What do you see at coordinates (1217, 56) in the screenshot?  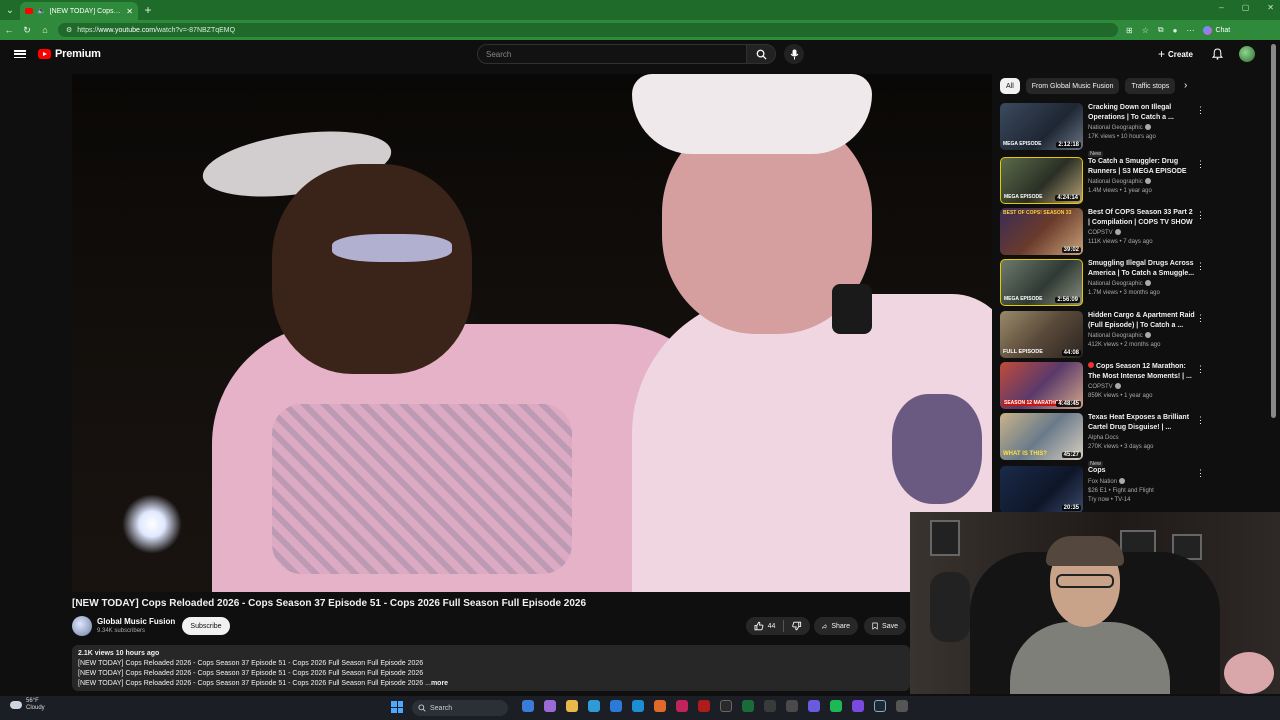 I see `notifications-bell-icon` at bounding box center [1217, 56].